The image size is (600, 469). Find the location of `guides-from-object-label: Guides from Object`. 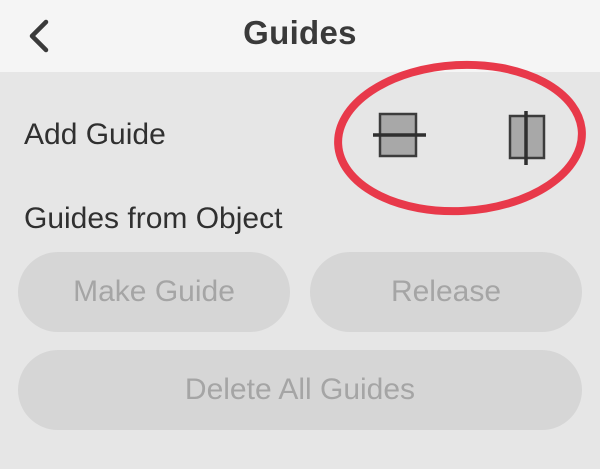

guides-from-object-label: Guides from Object is located at coordinates (153, 218).